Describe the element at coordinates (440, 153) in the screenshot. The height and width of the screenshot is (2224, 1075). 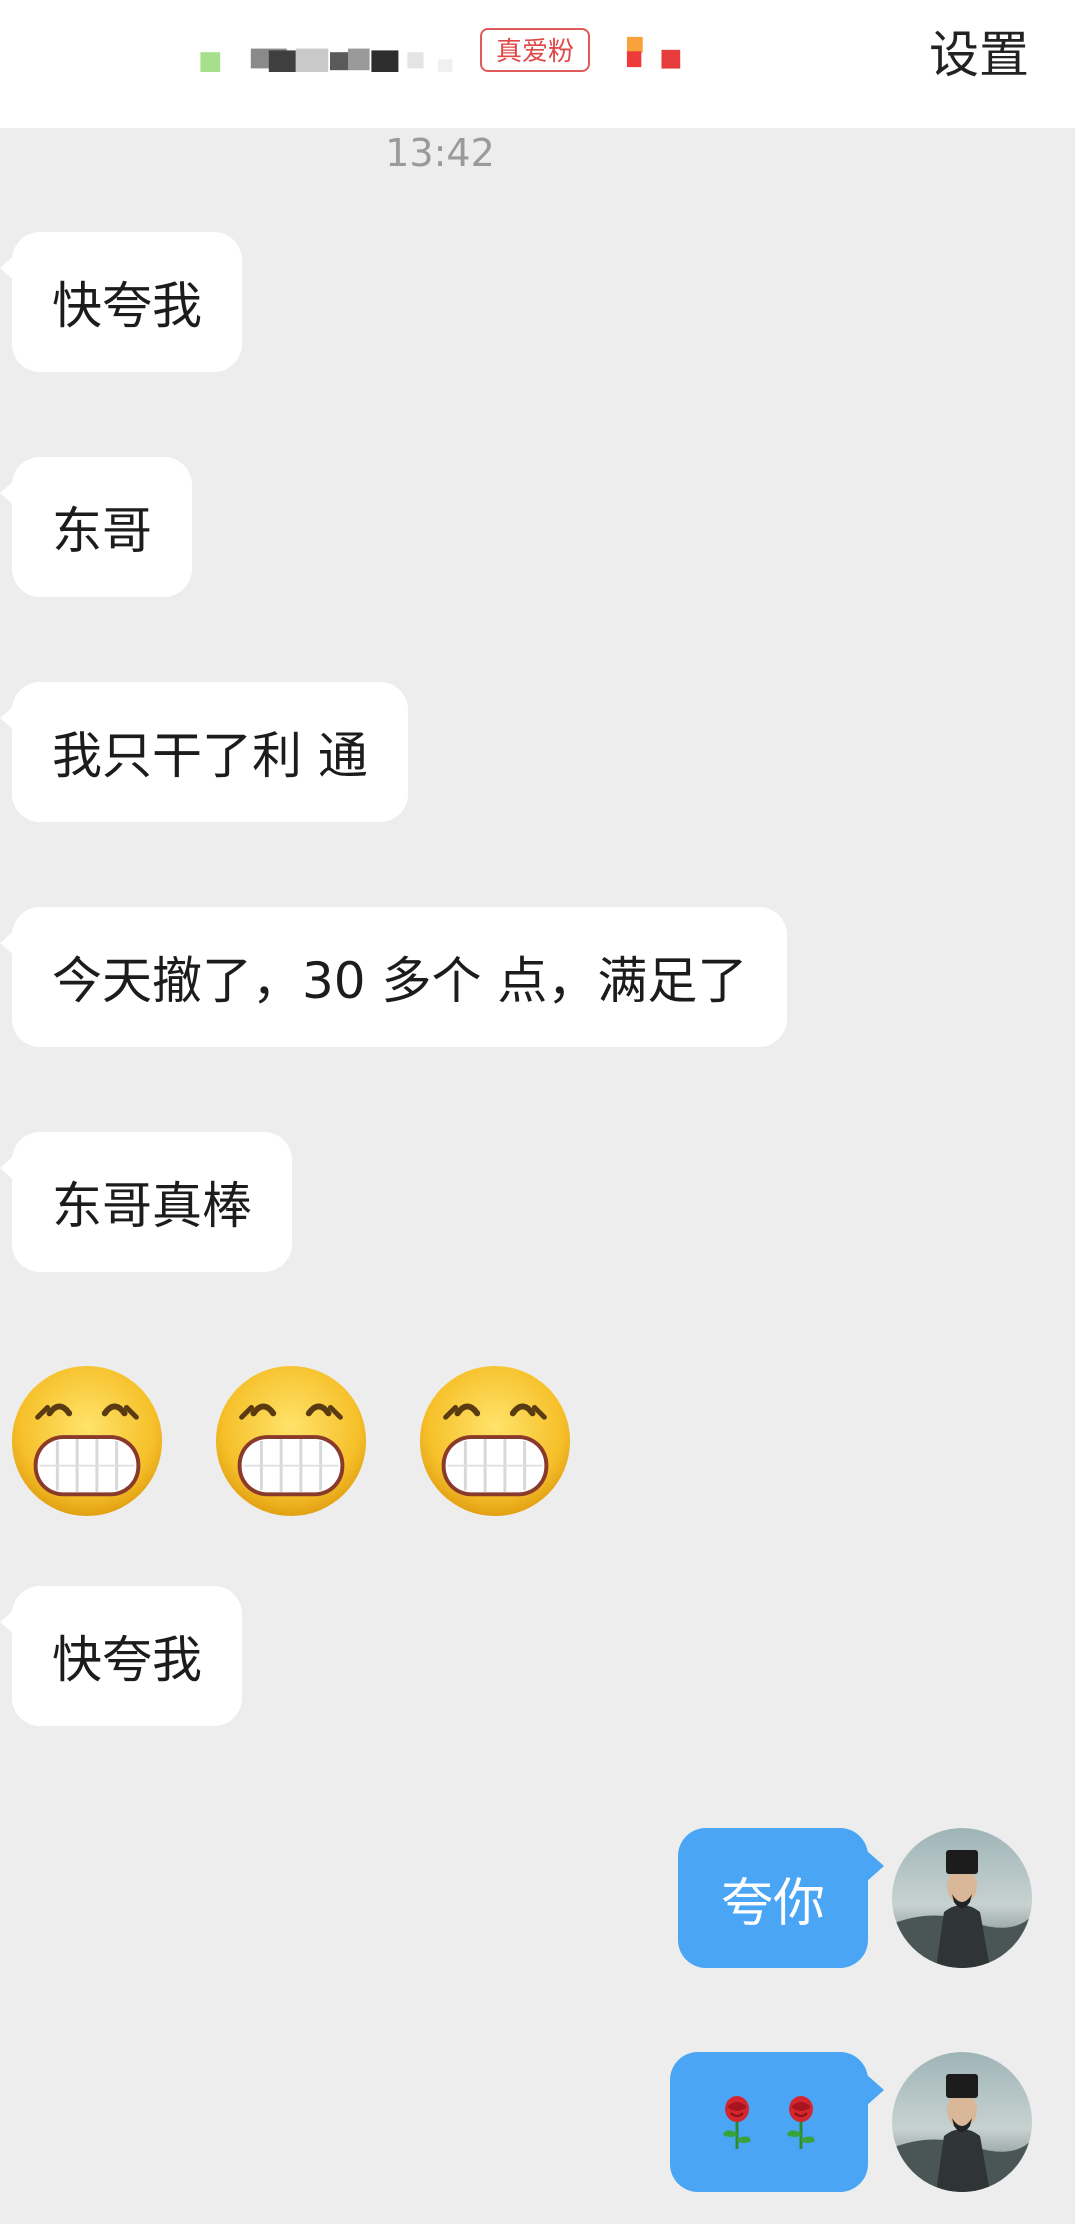
I see `message-timestamp: 13:42` at that location.